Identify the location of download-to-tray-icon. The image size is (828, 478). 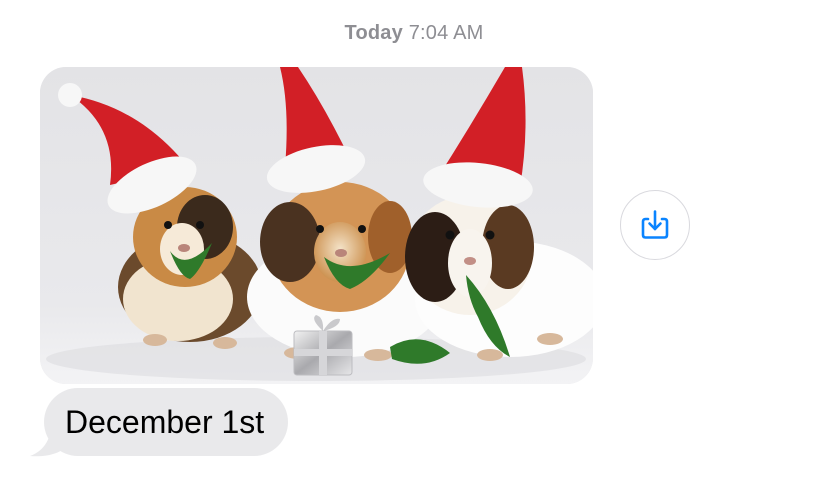
(655, 224).